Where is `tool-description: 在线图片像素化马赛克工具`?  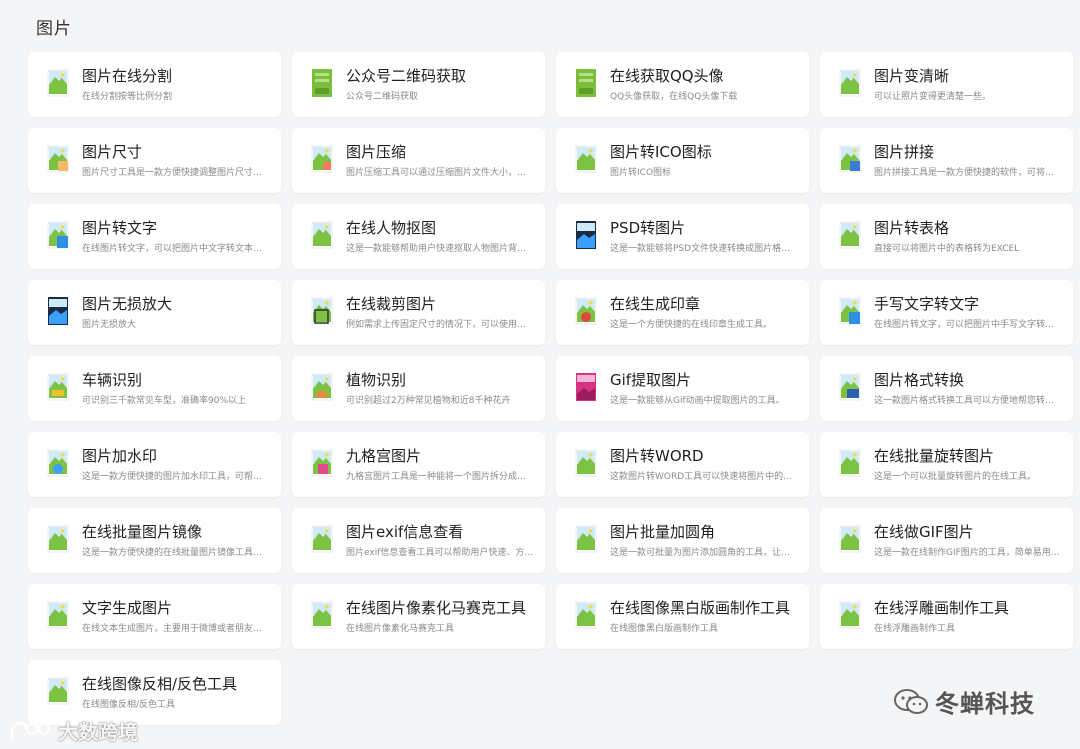
tool-description: 在线图片像素化马赛克工具 is located at coordinates (400, 629).